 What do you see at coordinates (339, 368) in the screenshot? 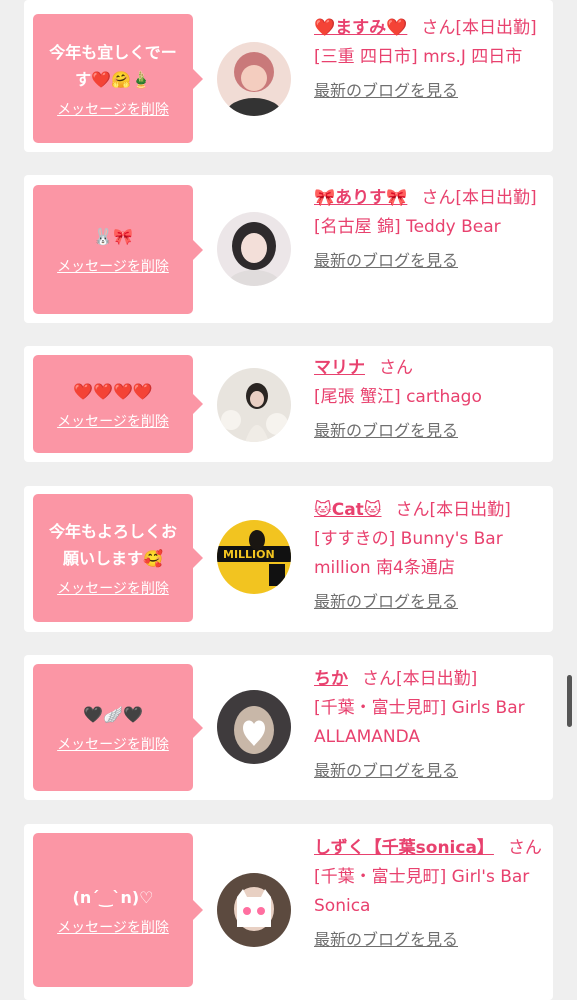
I see `cast-name-link: マリナ` at bounding box center [339, 368].